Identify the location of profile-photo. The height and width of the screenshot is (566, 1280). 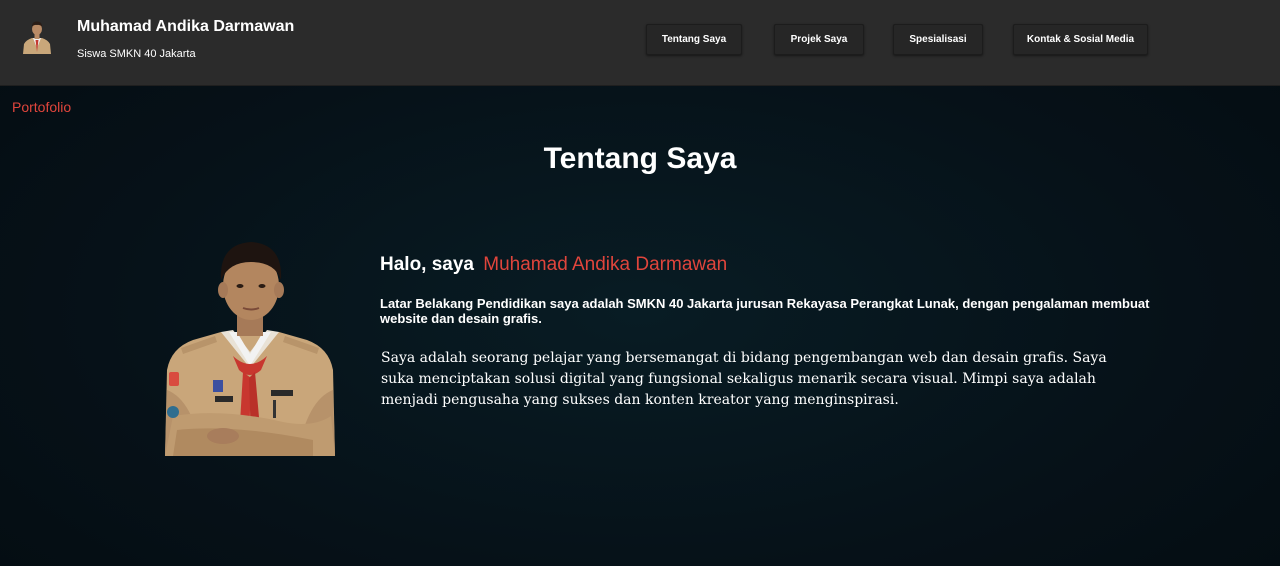
(250, 349).